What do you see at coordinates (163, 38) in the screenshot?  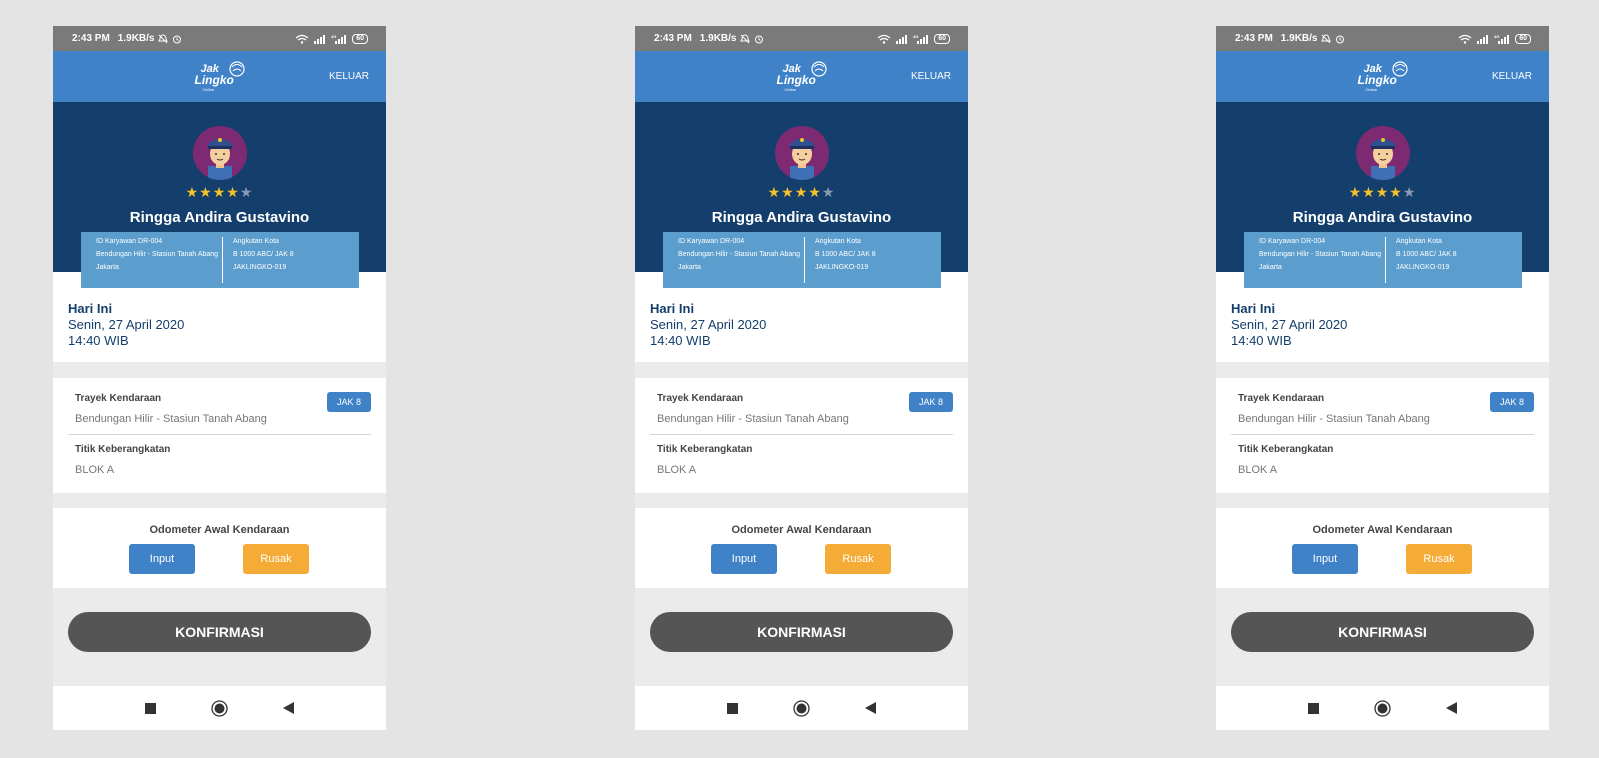 I see `mute-icon` at bounding box center [163, 38].